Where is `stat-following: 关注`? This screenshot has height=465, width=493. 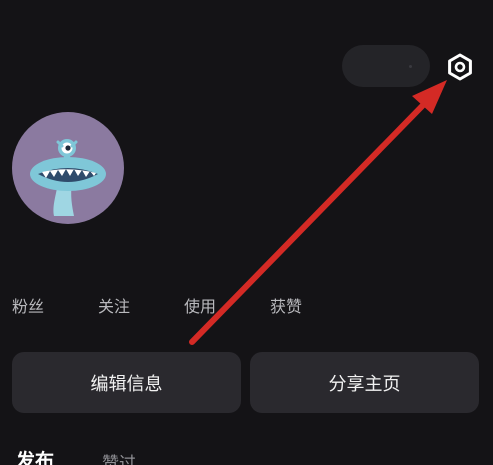 stat-following: 关注 is located at coordinates (114, 305).